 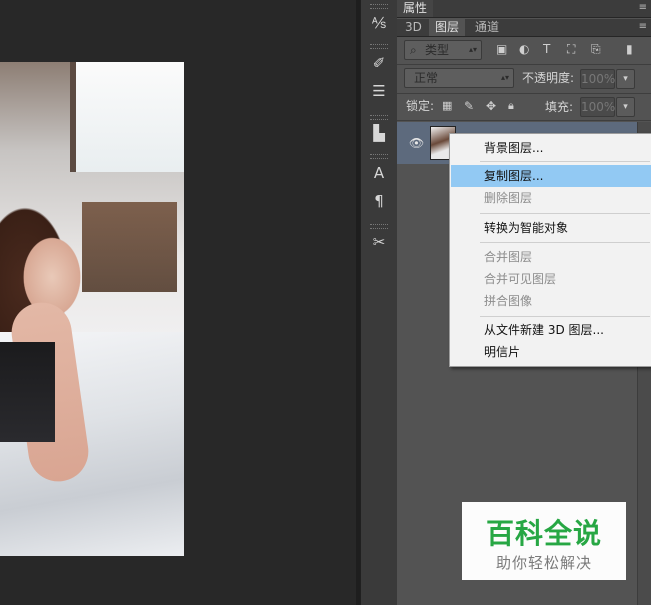 I want to click on menu-item-merge-layers: 合并图层, so click(x=551, y=257).